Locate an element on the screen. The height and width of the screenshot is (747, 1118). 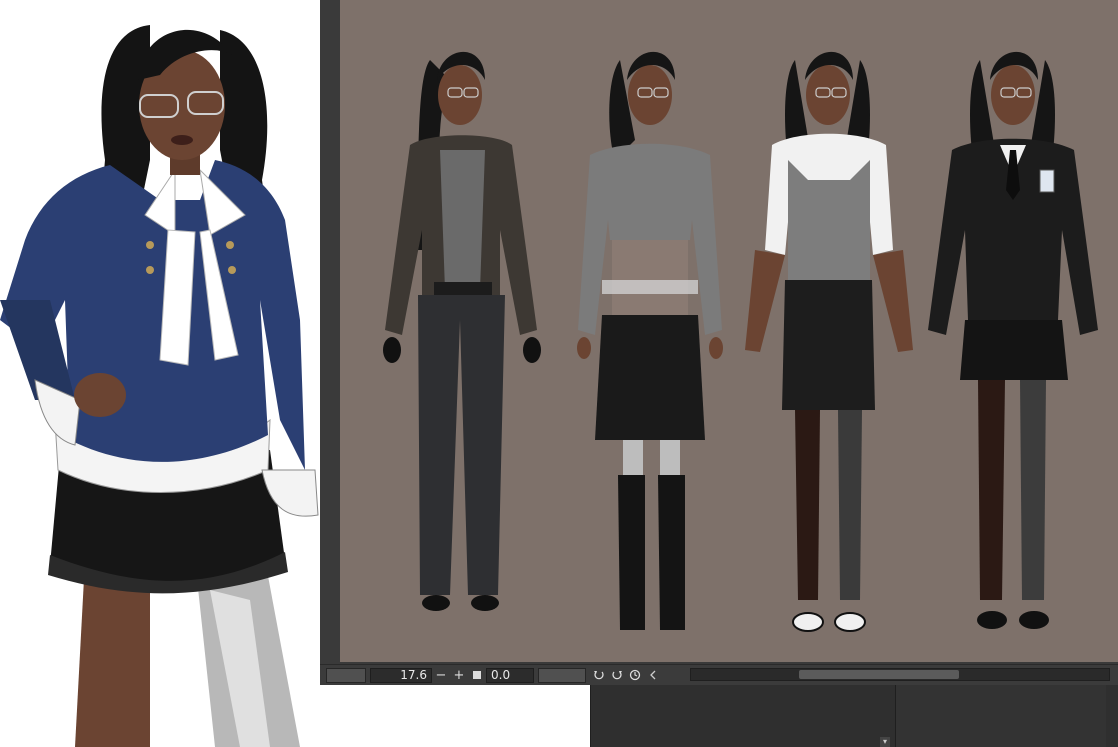
reset-rotation-icon is located at coordinates (635, 675).